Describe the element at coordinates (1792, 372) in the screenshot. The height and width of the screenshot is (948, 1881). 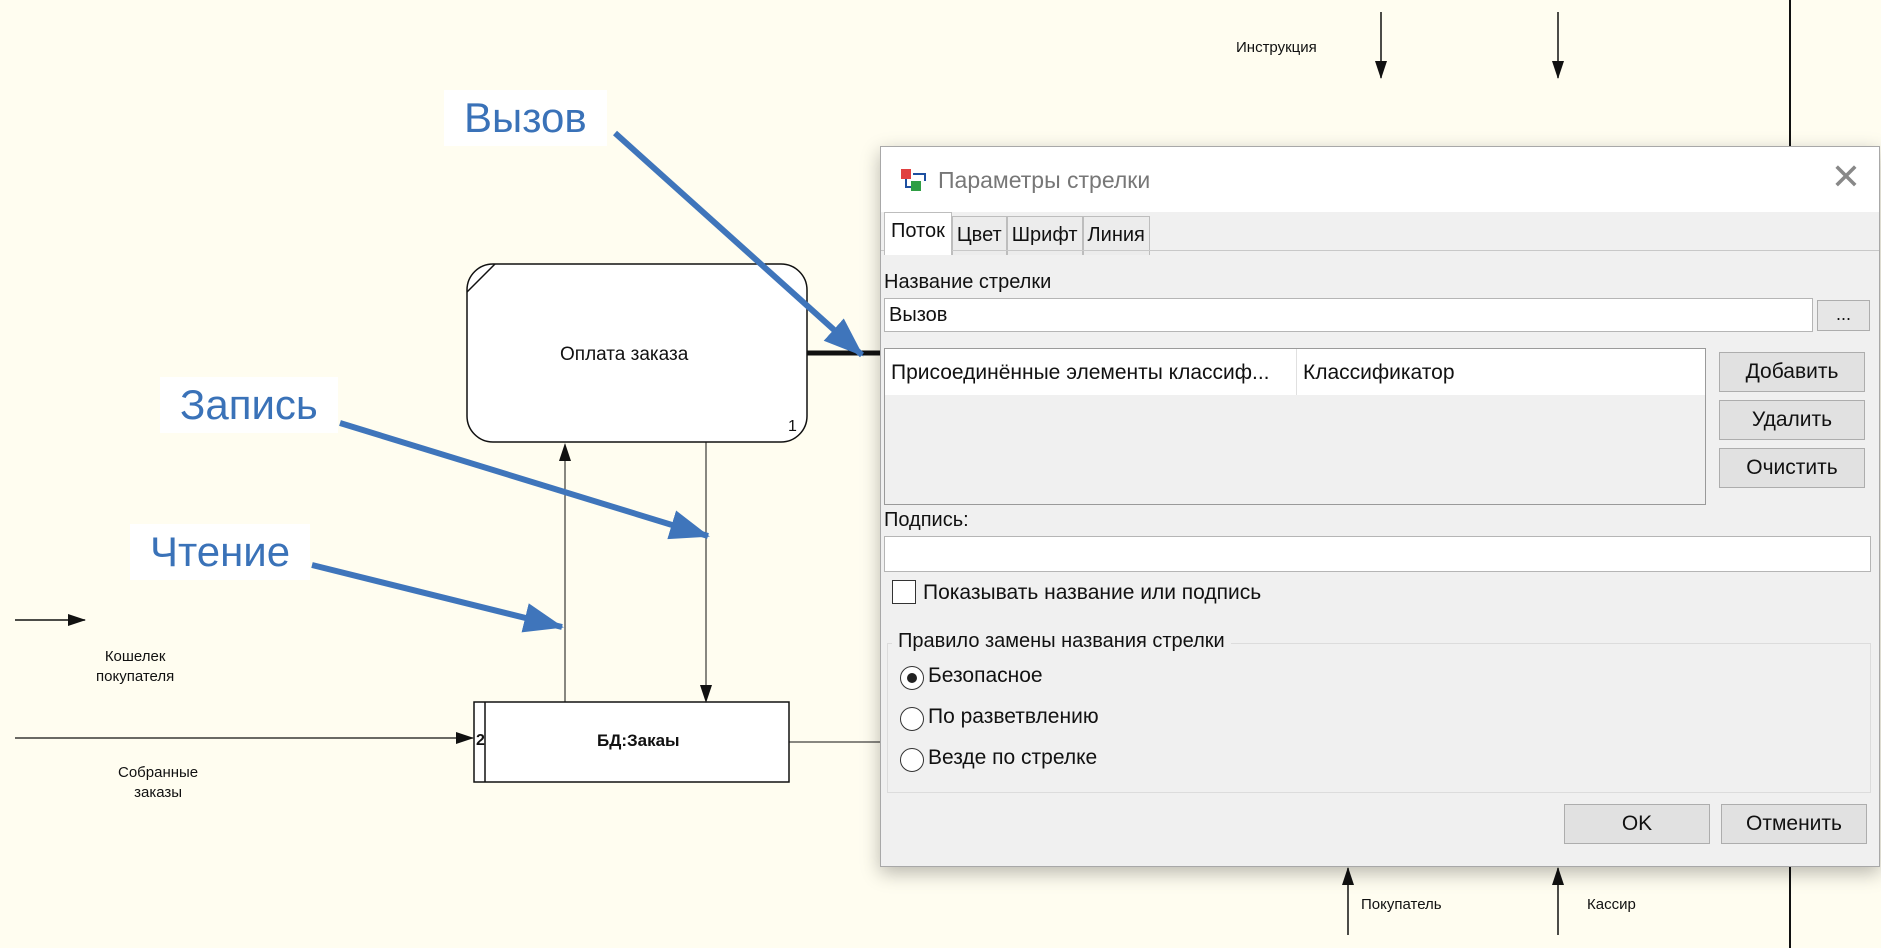
I see `add-button: Добавить` at that location.